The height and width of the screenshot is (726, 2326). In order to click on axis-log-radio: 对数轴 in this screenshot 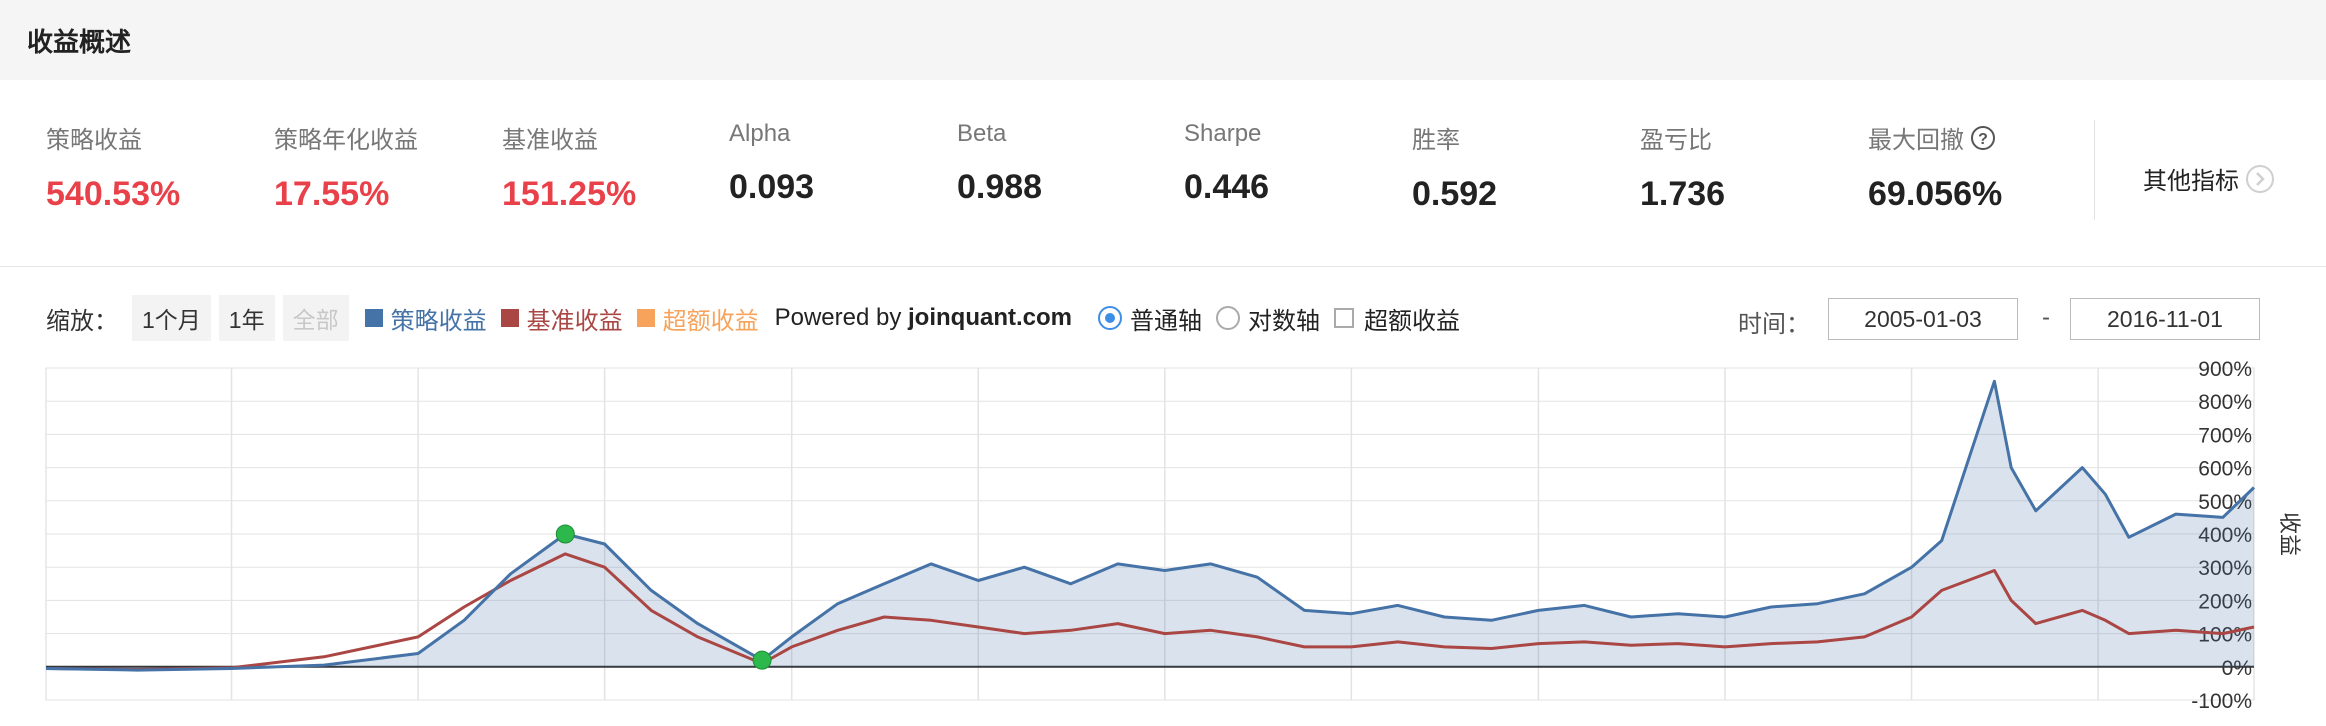, I will do `click(1268, 318)`.